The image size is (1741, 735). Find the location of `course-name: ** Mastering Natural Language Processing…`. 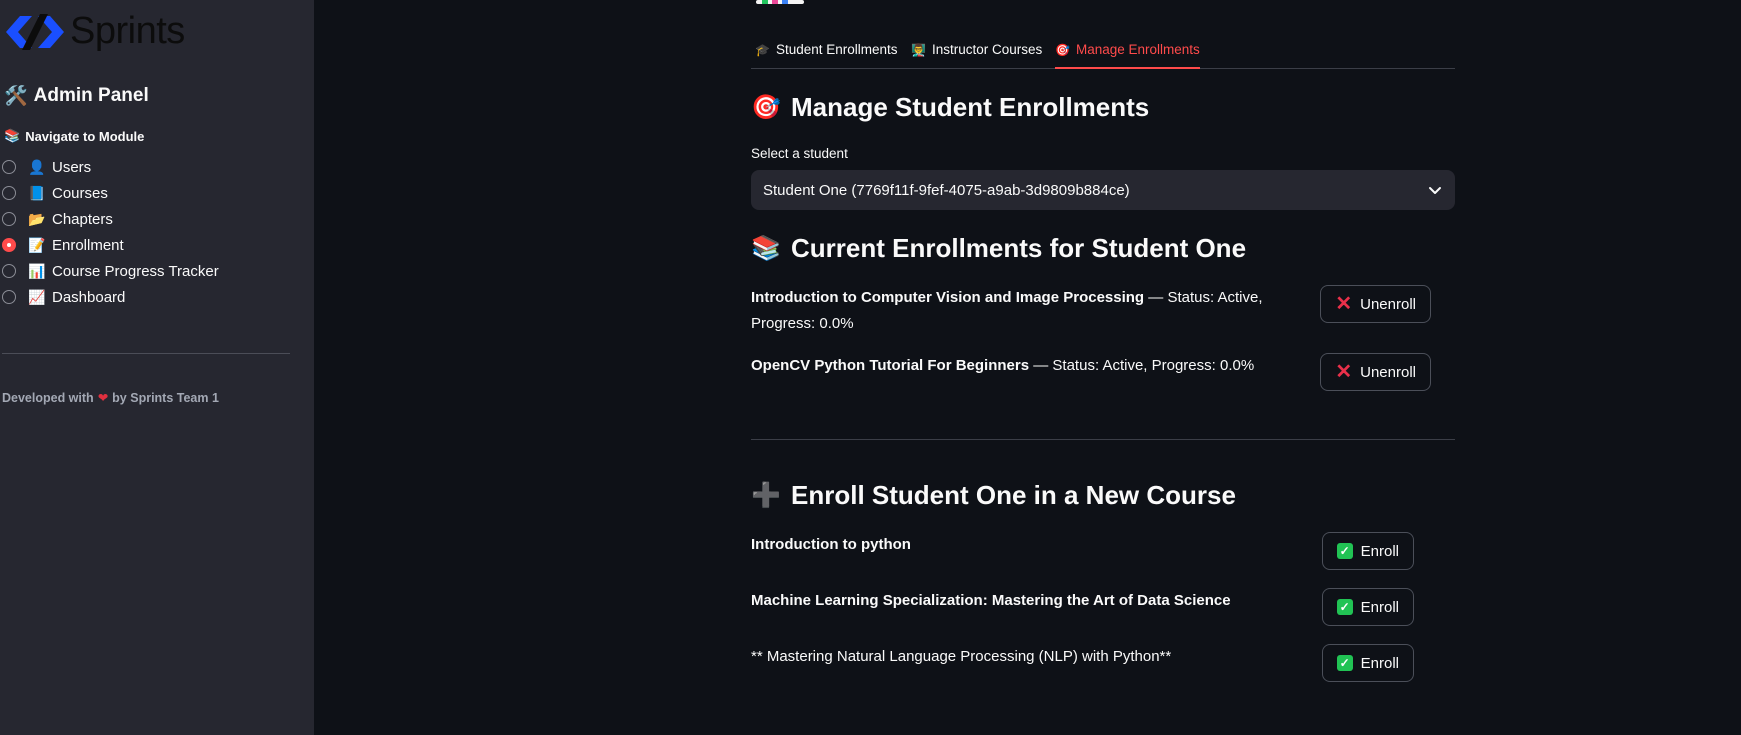

course-name: ** Mastering Natural Language Processing… is located at coordinates (961, 656).